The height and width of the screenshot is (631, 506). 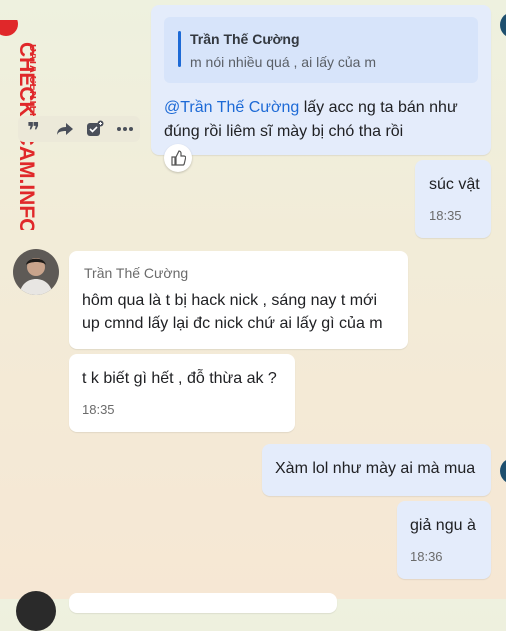 I want to click on message-line-2: đúng rồi liêm sĩ mày bị chó tha rồi, so click(x=284, y=131).